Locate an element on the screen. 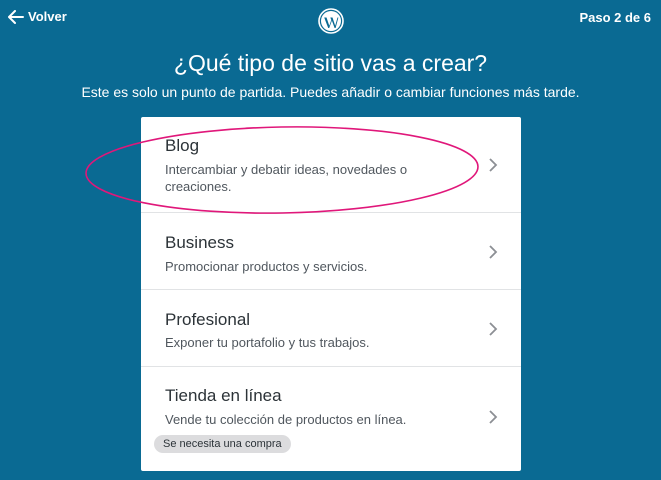 Image resolution: width=661 pixels, height=480 pixels. option-description: Promocionar productos y servicios. is located at coordinates (266, 266).